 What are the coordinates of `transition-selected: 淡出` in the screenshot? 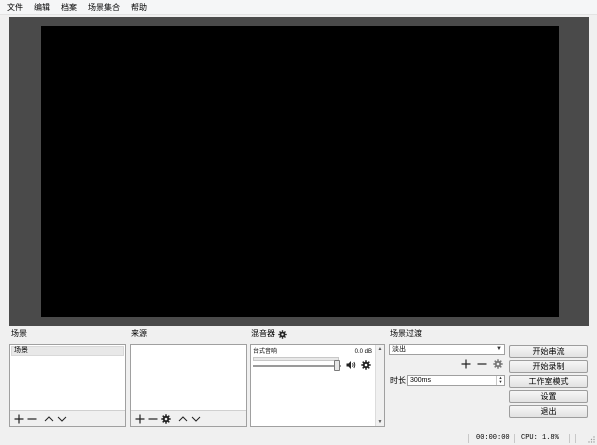 It's located at (399, 349).